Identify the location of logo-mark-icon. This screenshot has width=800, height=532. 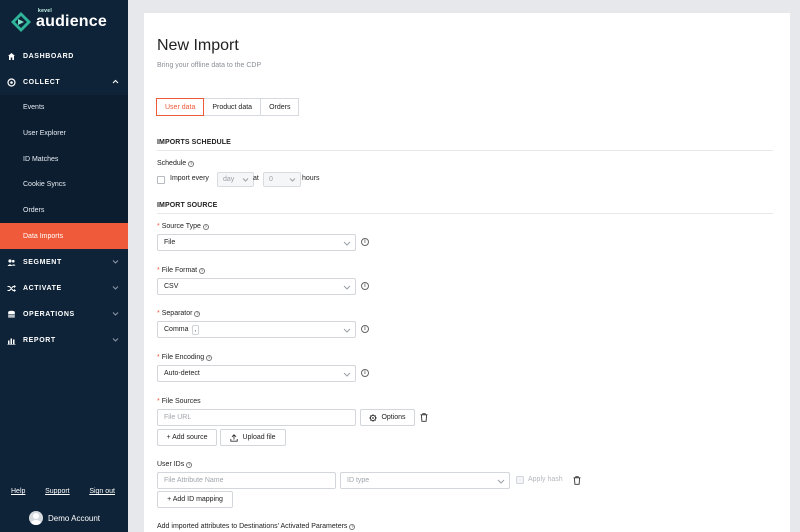
(21, 22).